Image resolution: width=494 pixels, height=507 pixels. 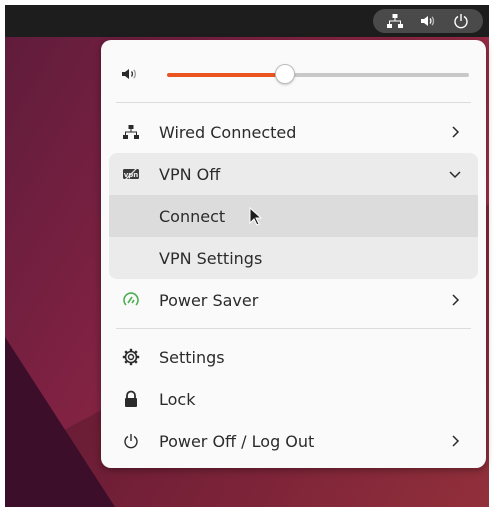 I want to click on chevron-down-icon, so click(x=455, y=175).